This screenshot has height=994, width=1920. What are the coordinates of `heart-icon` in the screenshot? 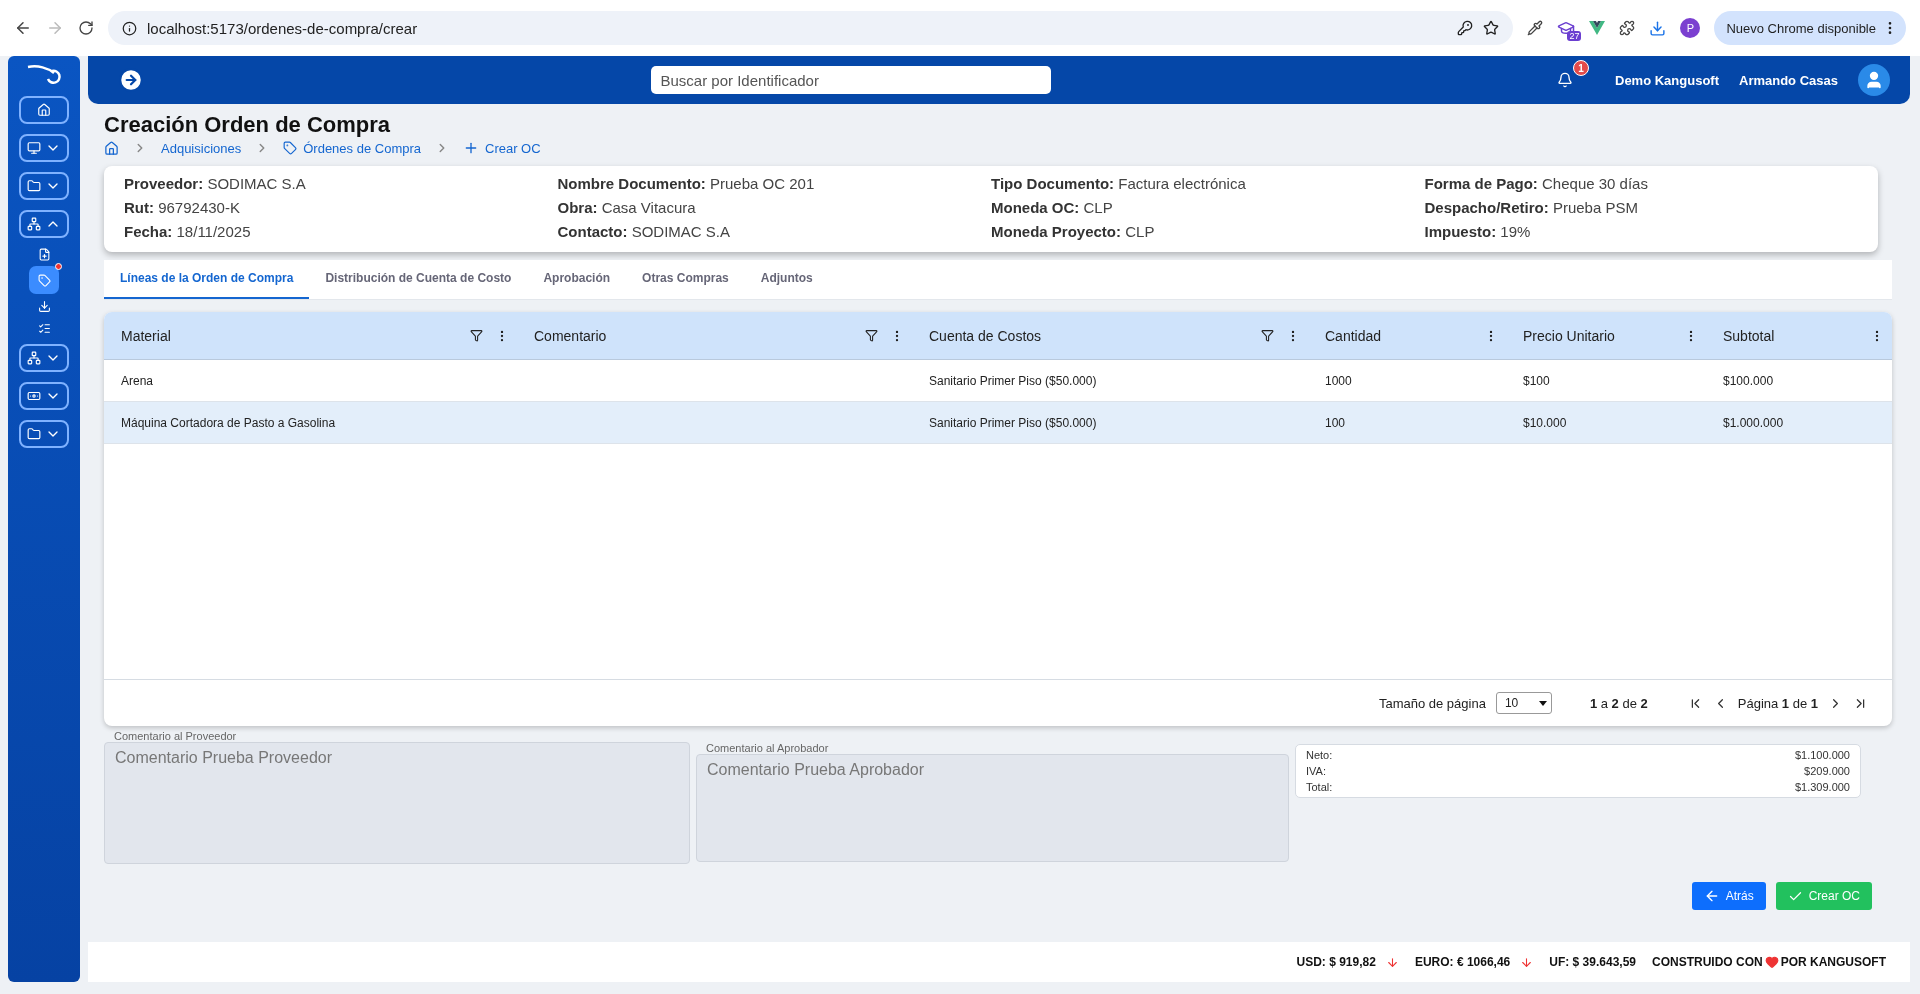 It's located at (1771, 962).